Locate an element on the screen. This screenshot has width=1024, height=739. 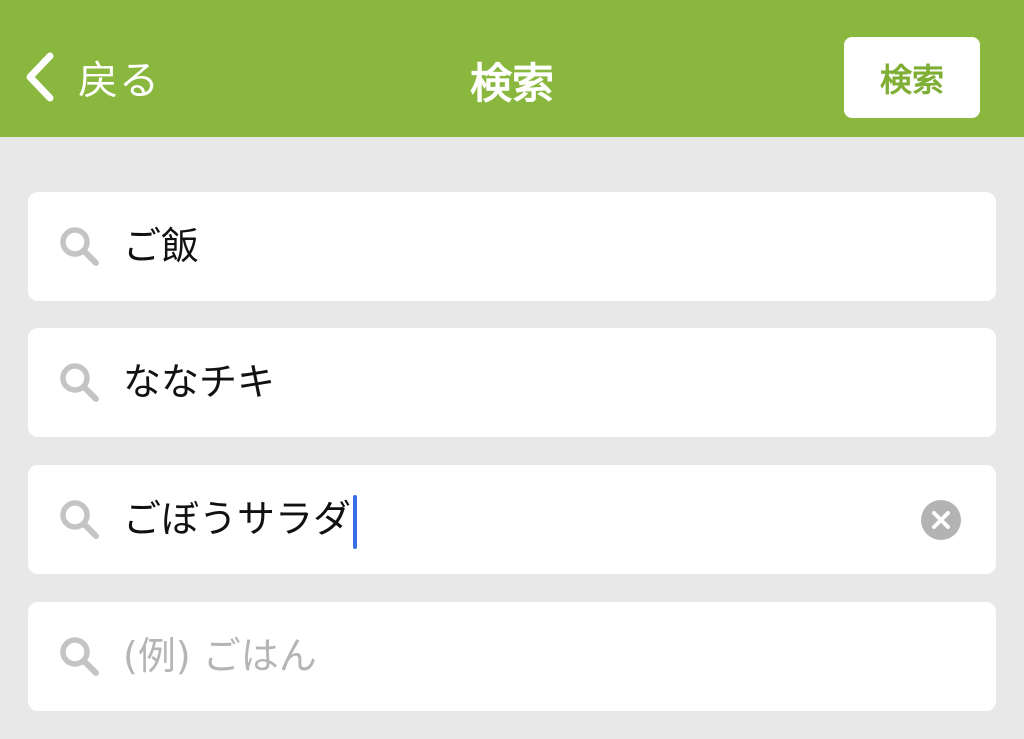
search-field-value: ごぼうサラダ is located at coordinates (237, 519).